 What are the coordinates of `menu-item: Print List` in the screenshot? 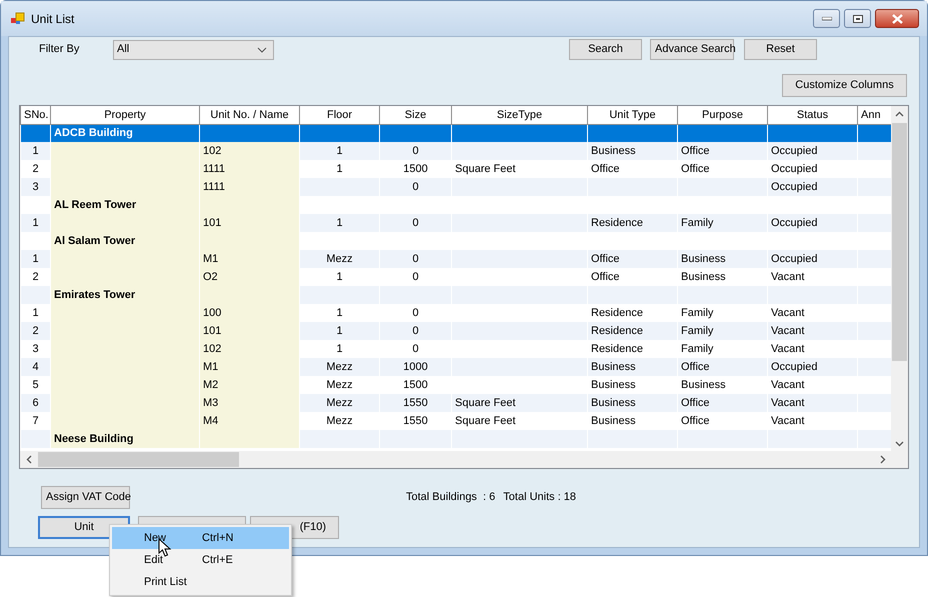 It's located at (200, 582).